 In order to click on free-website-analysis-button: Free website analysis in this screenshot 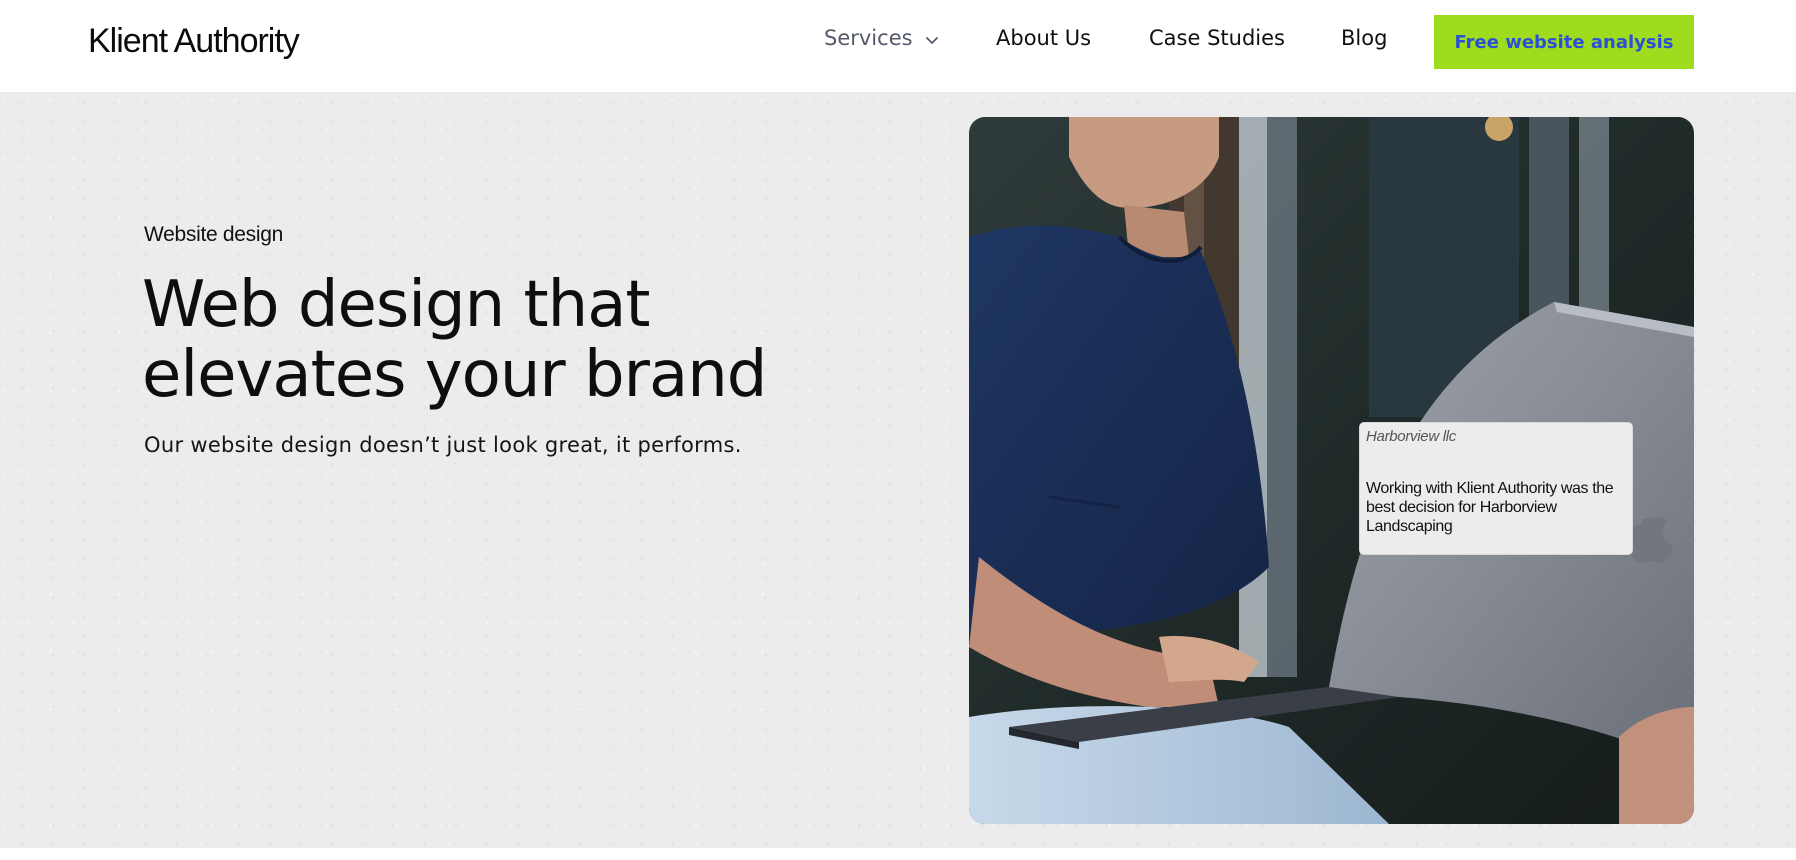, I will do `click(1564, 42)`.